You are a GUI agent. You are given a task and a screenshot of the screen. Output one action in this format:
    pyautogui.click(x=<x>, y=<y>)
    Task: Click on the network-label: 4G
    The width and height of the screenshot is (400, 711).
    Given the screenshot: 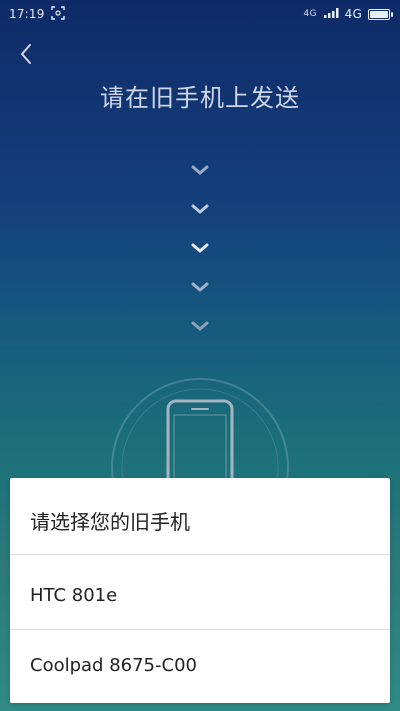 What is the action you would take?
    pyautogui.click(x=353, y=14)
    